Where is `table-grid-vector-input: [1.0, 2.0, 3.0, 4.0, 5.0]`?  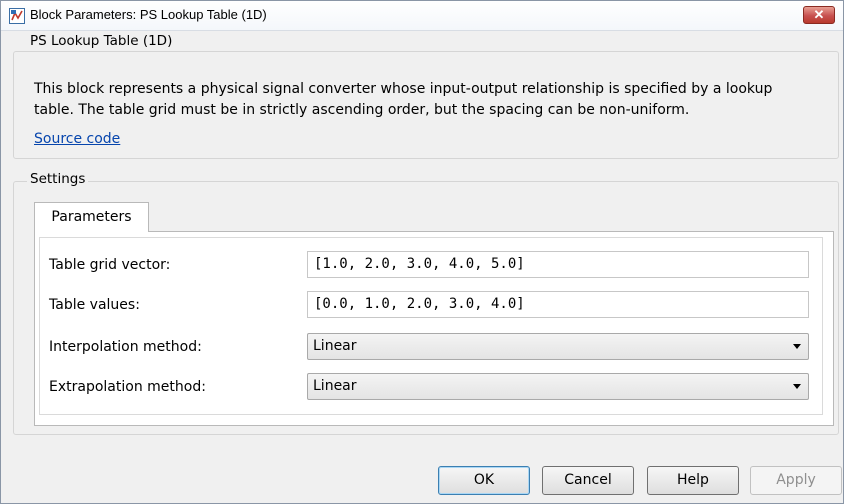 table-grid-vector-input: [1.0, 2.0, 3.0, 4.0, 5.0] is located at coordinates (558, 264).